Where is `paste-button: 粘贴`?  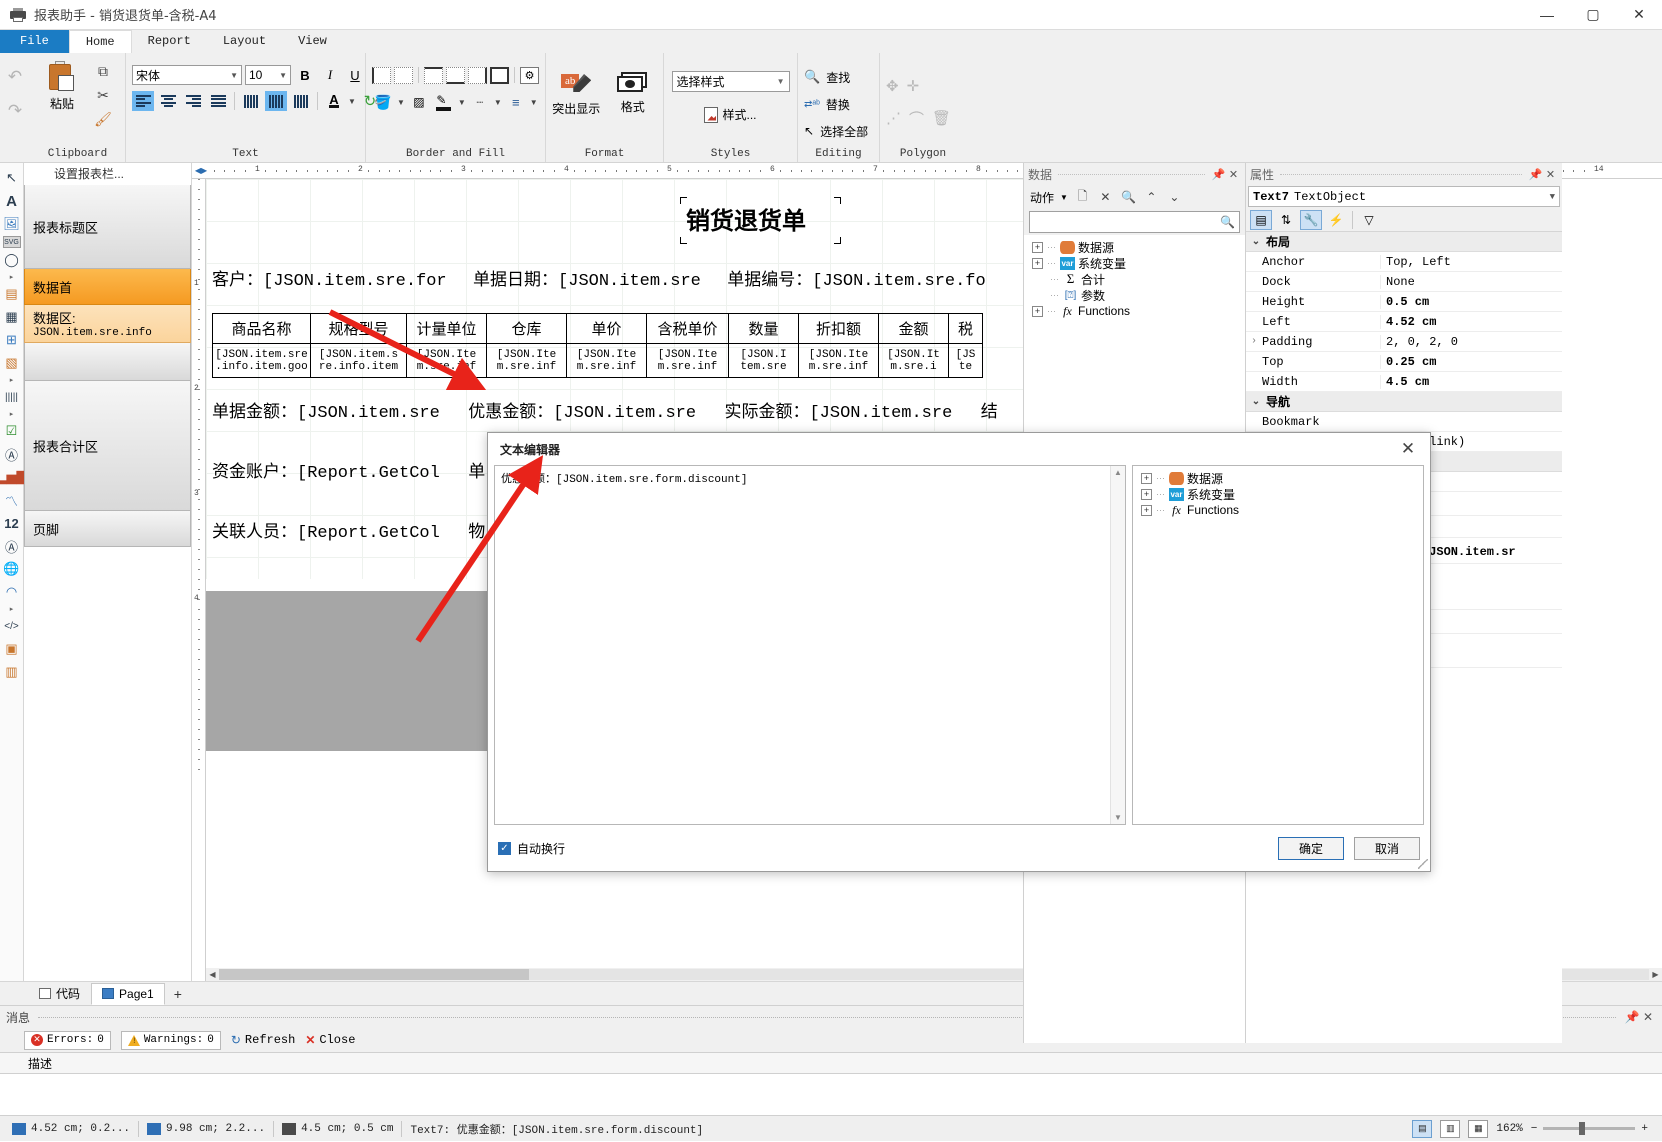
paste-button: 粘贴 is located at coordinates (62, 84).